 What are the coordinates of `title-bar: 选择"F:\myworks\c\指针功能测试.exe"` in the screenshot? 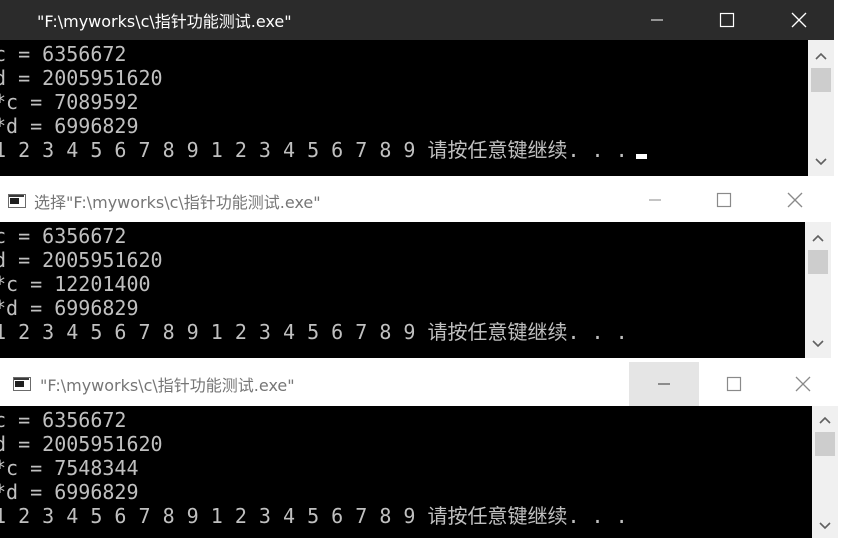 It's located at (415, 201).